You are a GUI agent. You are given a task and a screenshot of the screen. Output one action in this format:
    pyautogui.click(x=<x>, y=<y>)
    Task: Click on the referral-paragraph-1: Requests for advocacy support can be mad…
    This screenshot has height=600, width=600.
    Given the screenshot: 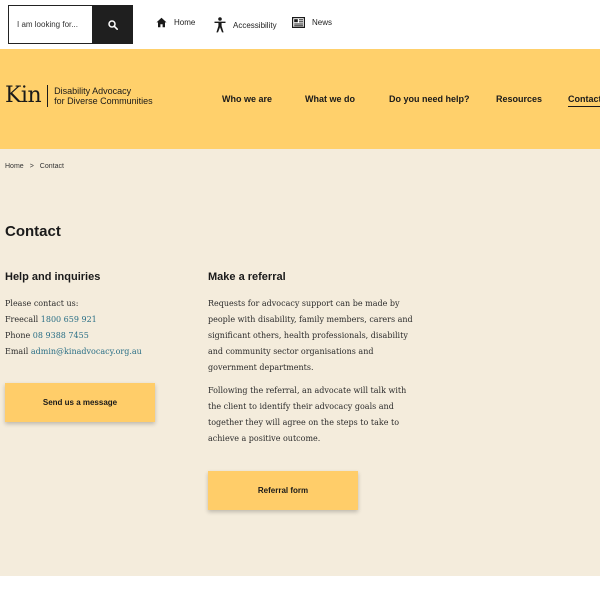 What is the action you would take?
    pyautogui.click(x=315, y=336)
    